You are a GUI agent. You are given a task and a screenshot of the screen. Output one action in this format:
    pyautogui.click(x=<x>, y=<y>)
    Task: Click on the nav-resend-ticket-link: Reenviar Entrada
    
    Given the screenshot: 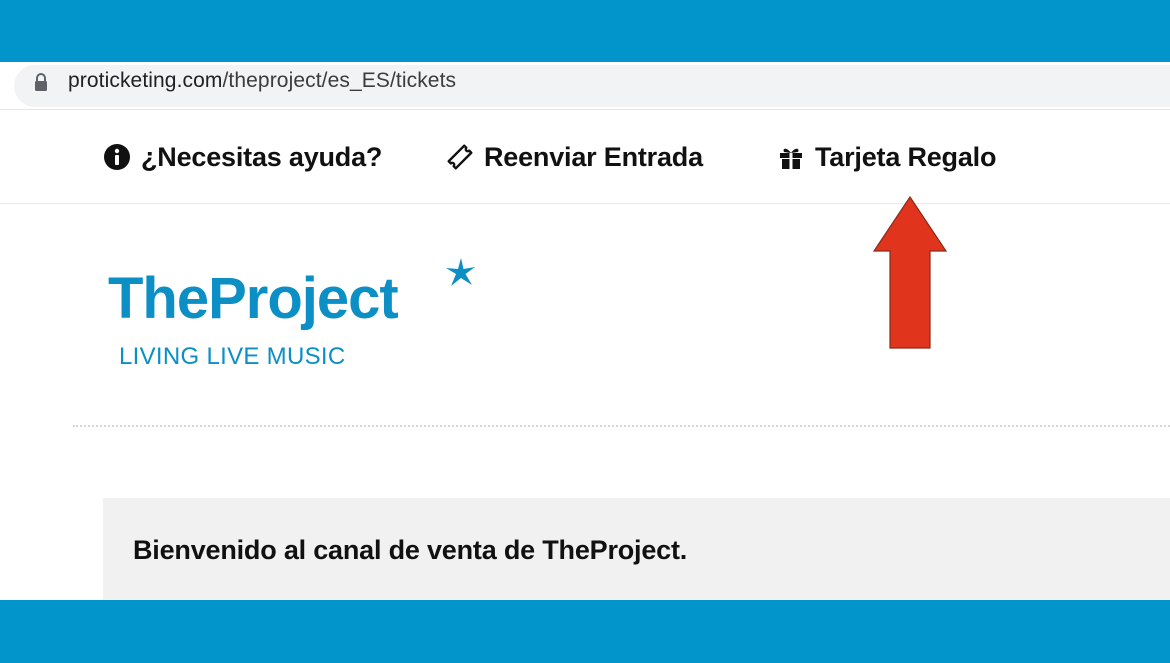 What is the action you would take?
    pyautogui.click(x=574, y=157)
    